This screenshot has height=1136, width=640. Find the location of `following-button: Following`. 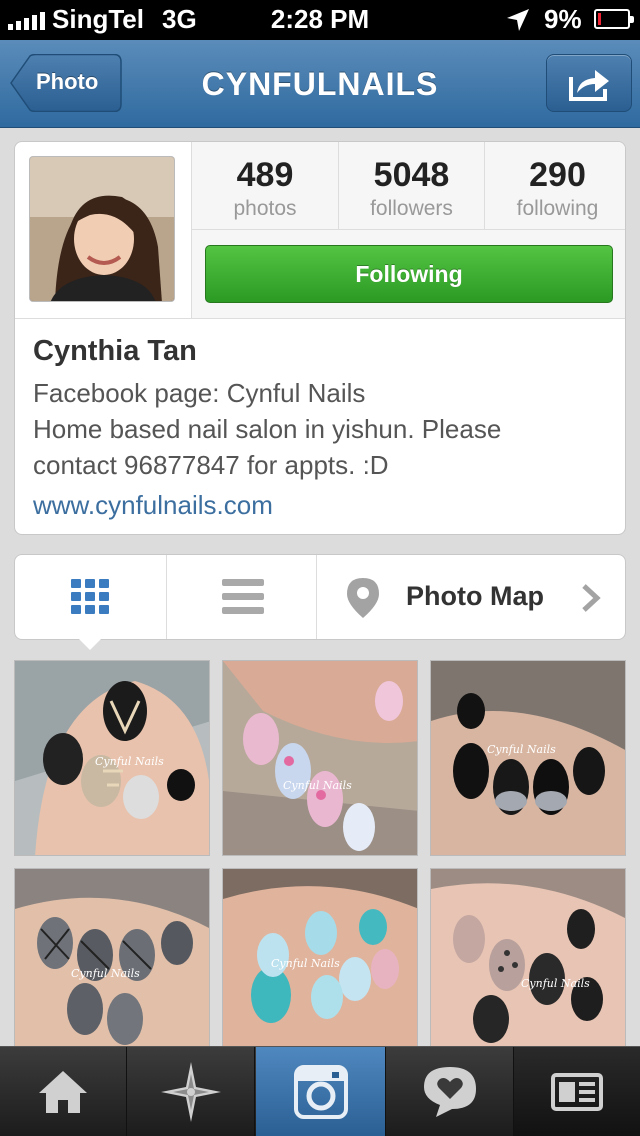

following-button: Following is located at coordinates (409, 274).